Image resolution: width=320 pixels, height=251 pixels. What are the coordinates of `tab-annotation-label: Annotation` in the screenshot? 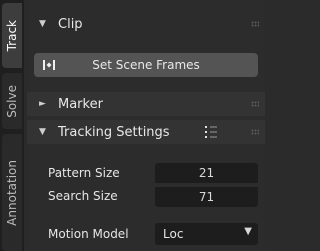 It's located at (12, 192).